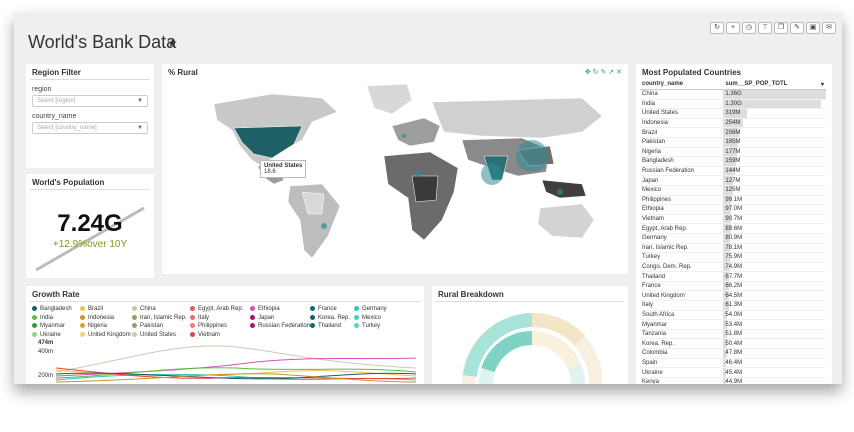 The height and width of the screenshot is (432, 854). What do you see at coordinates (236, 363) in the screenshot?
I see `growth-lines` at bounding box center [236, 363].